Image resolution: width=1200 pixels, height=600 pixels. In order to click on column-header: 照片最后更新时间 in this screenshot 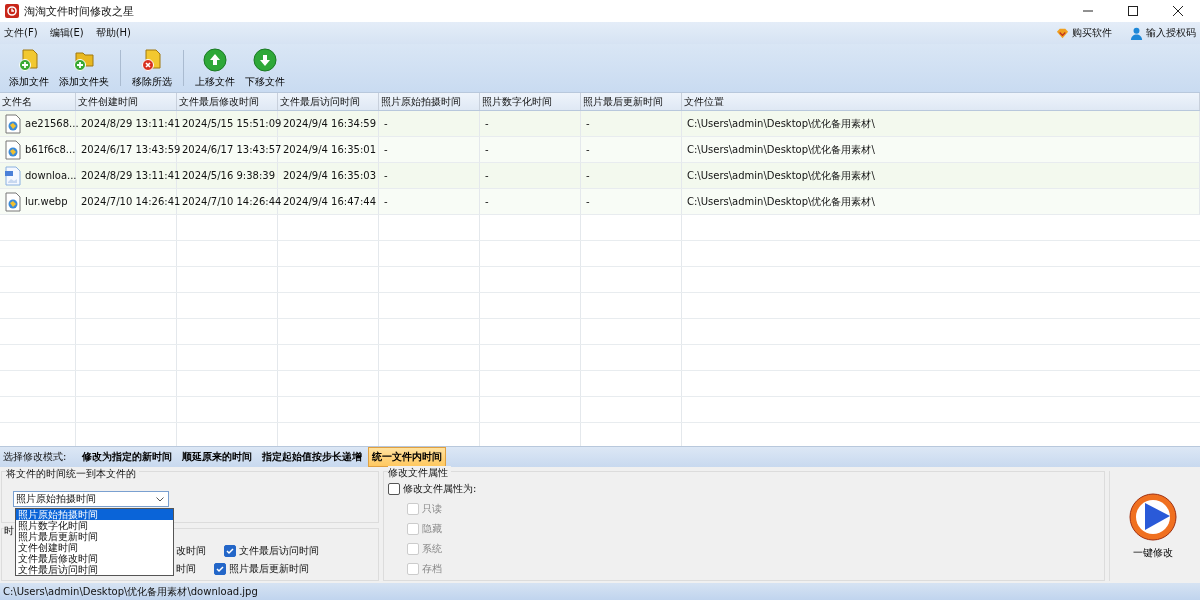, I will do `click(631, 101)`.